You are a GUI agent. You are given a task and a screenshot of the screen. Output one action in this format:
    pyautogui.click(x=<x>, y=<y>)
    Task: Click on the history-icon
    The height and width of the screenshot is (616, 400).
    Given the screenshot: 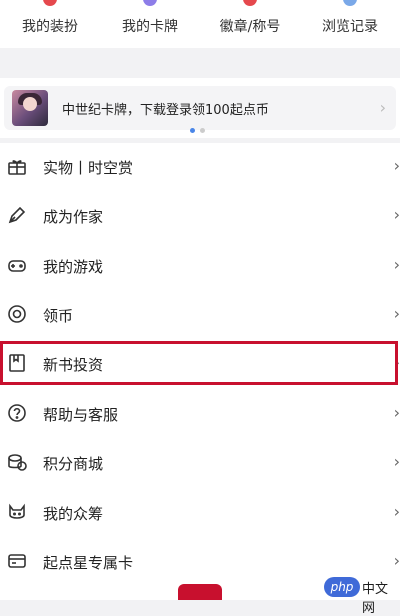 What is the action you would take?
    pyautogui.click(x=350, y=3)
    